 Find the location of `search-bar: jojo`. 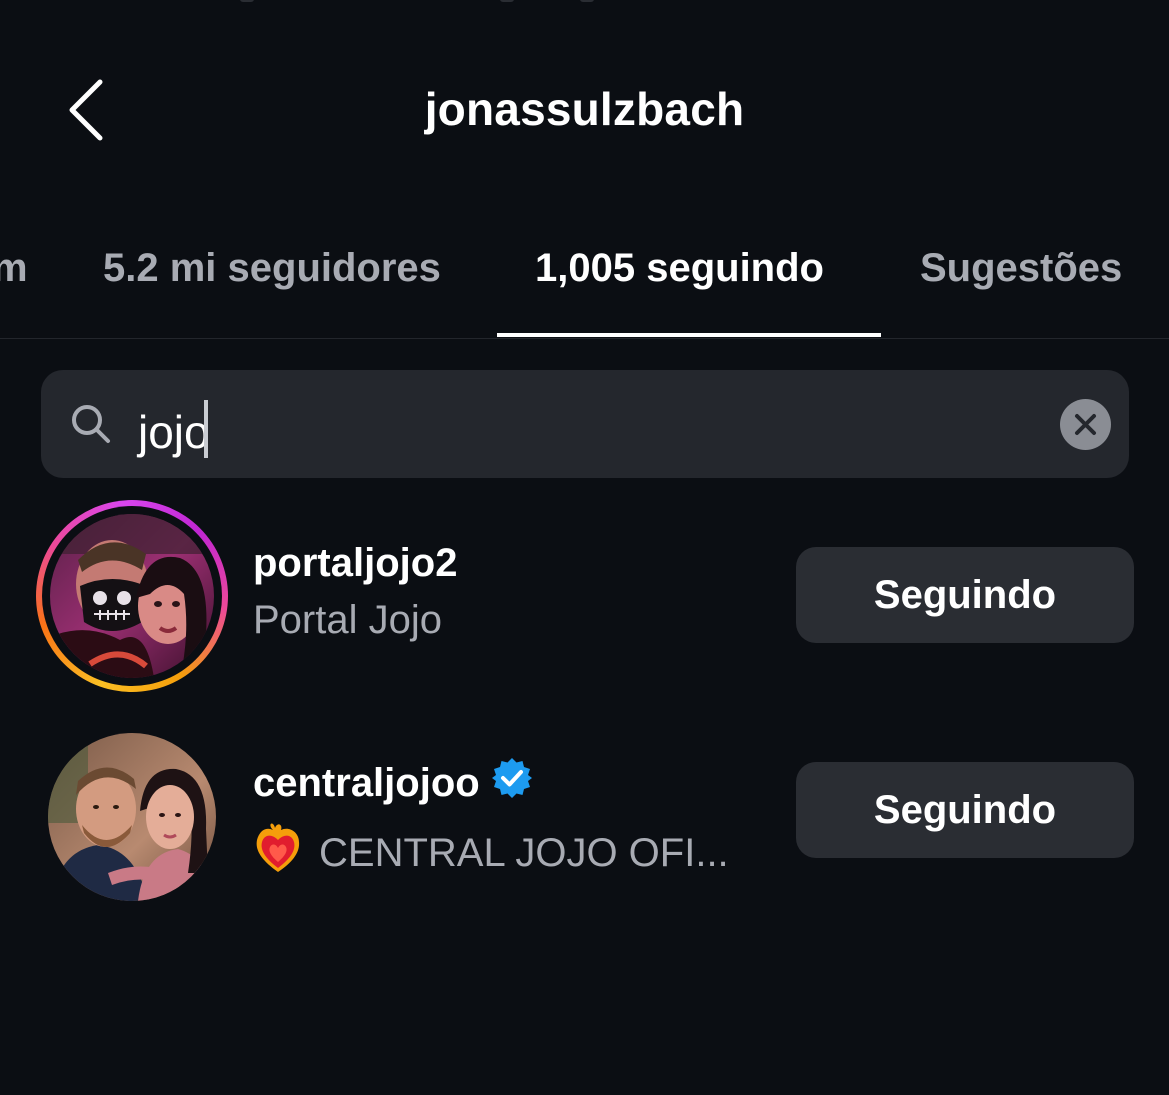

search-bar: jojo is located at coordinates (585, 424).